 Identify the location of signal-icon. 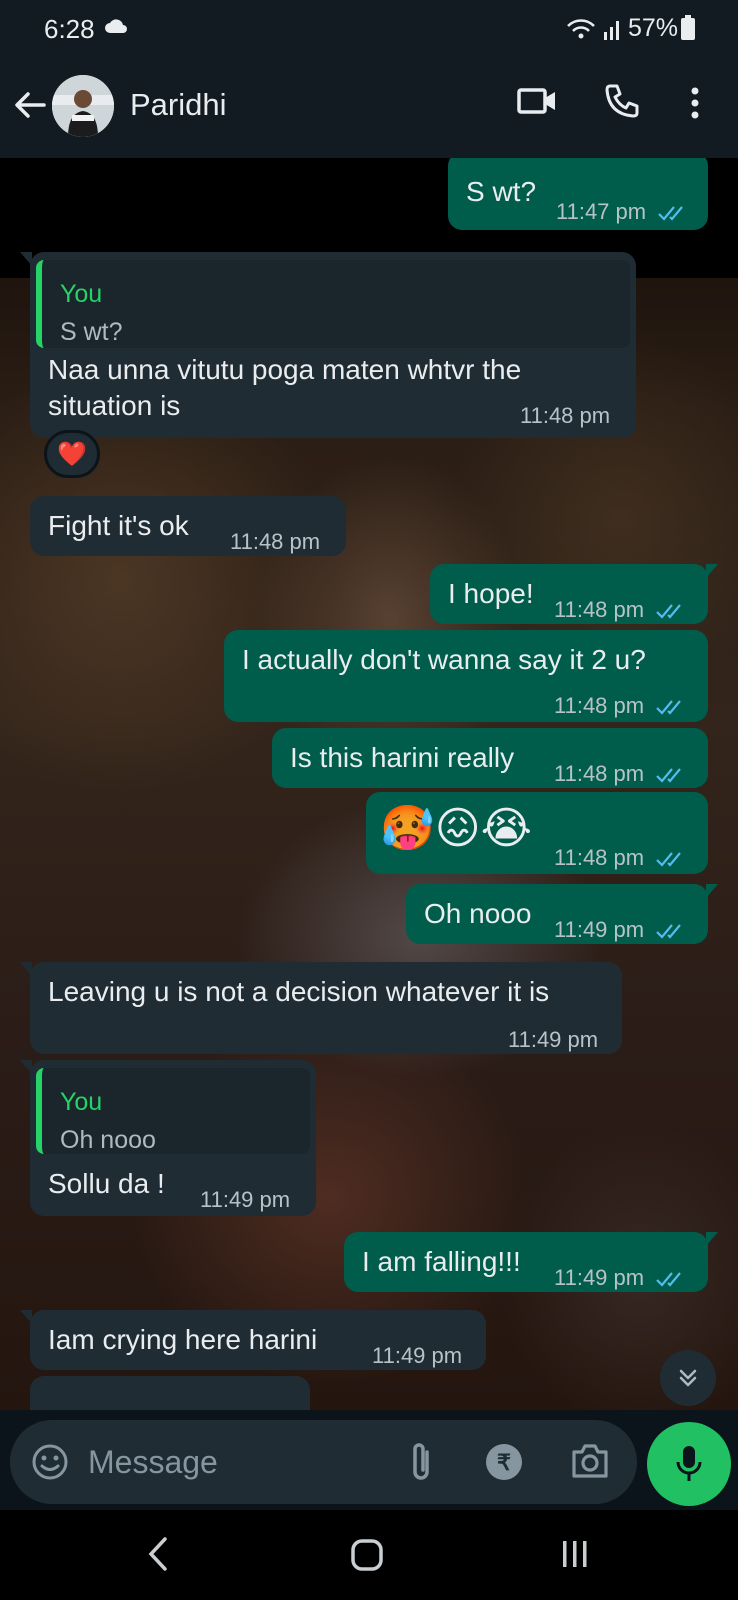
(596, 31).